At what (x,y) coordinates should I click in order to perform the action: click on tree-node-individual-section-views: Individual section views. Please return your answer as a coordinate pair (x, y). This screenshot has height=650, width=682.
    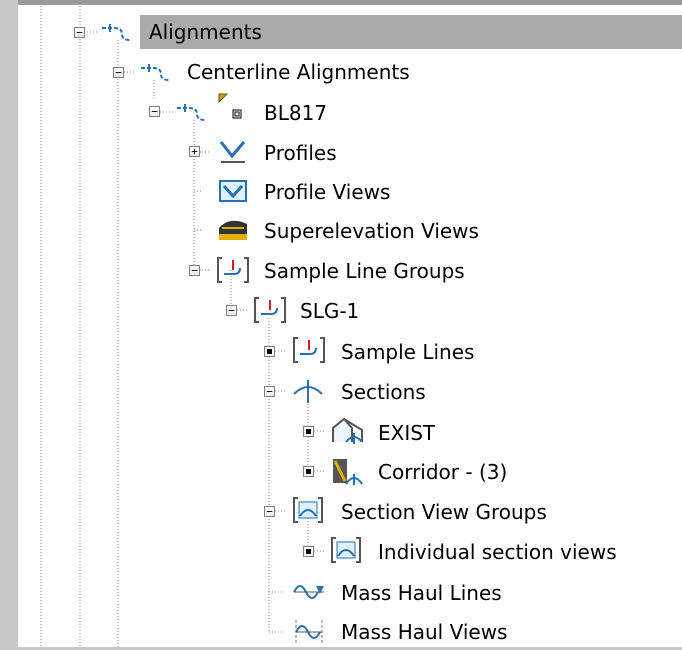
    Looking at the image, I should click on (497, 552).